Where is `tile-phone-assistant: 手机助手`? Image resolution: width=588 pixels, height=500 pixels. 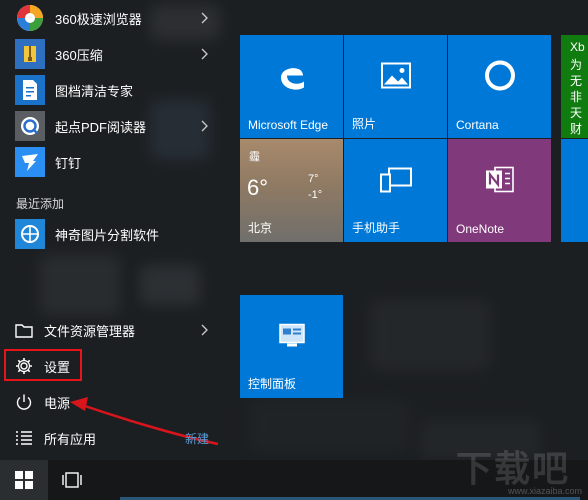
tile-phone-assistant: 手机助手 is located at coordinates (395, 190).